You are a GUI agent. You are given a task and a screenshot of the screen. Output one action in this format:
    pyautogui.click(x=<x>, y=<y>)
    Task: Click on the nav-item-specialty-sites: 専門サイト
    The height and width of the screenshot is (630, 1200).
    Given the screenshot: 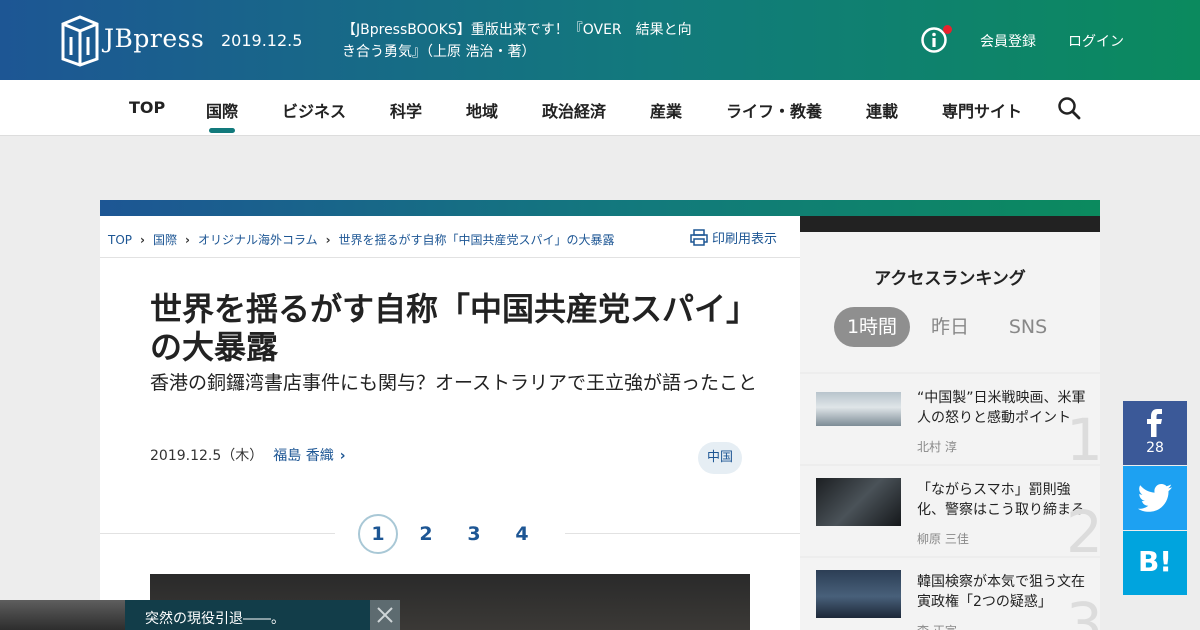 What is the action you would take?
    pyautogui.click(x=982, y=110)
    